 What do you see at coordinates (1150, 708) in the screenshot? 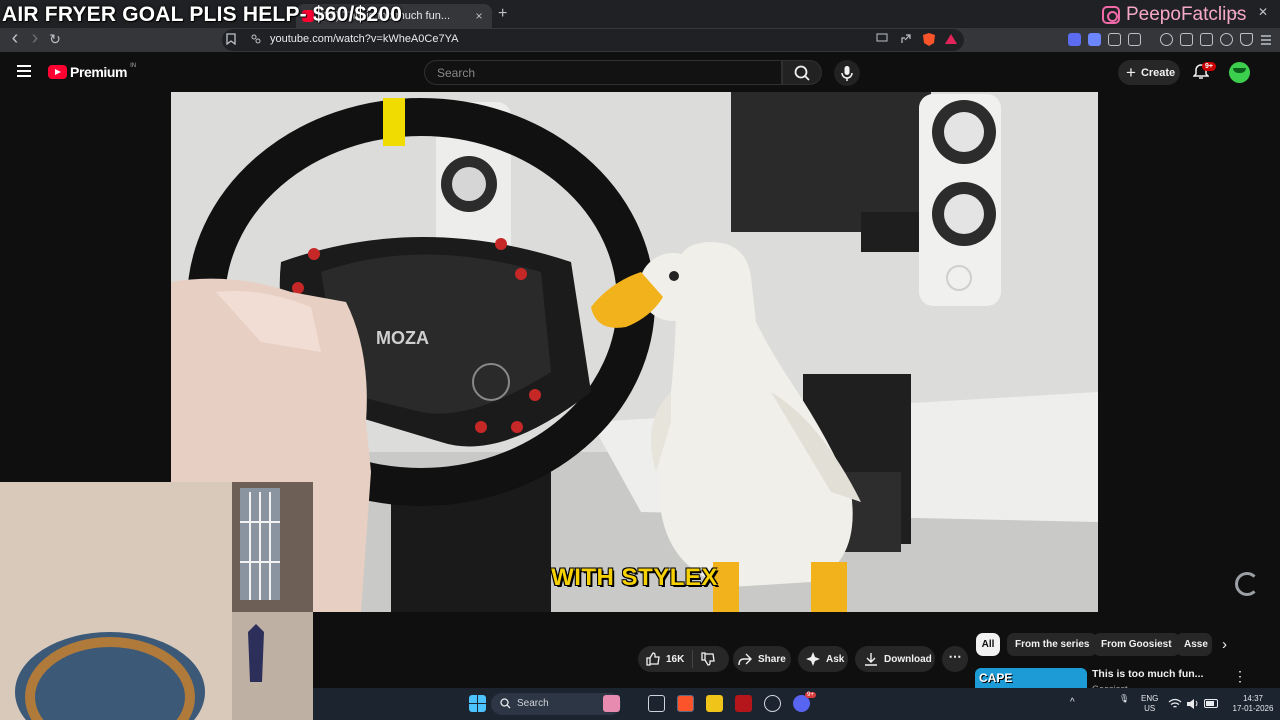
I see `region-code: US` at bounding box center [1150, 708].